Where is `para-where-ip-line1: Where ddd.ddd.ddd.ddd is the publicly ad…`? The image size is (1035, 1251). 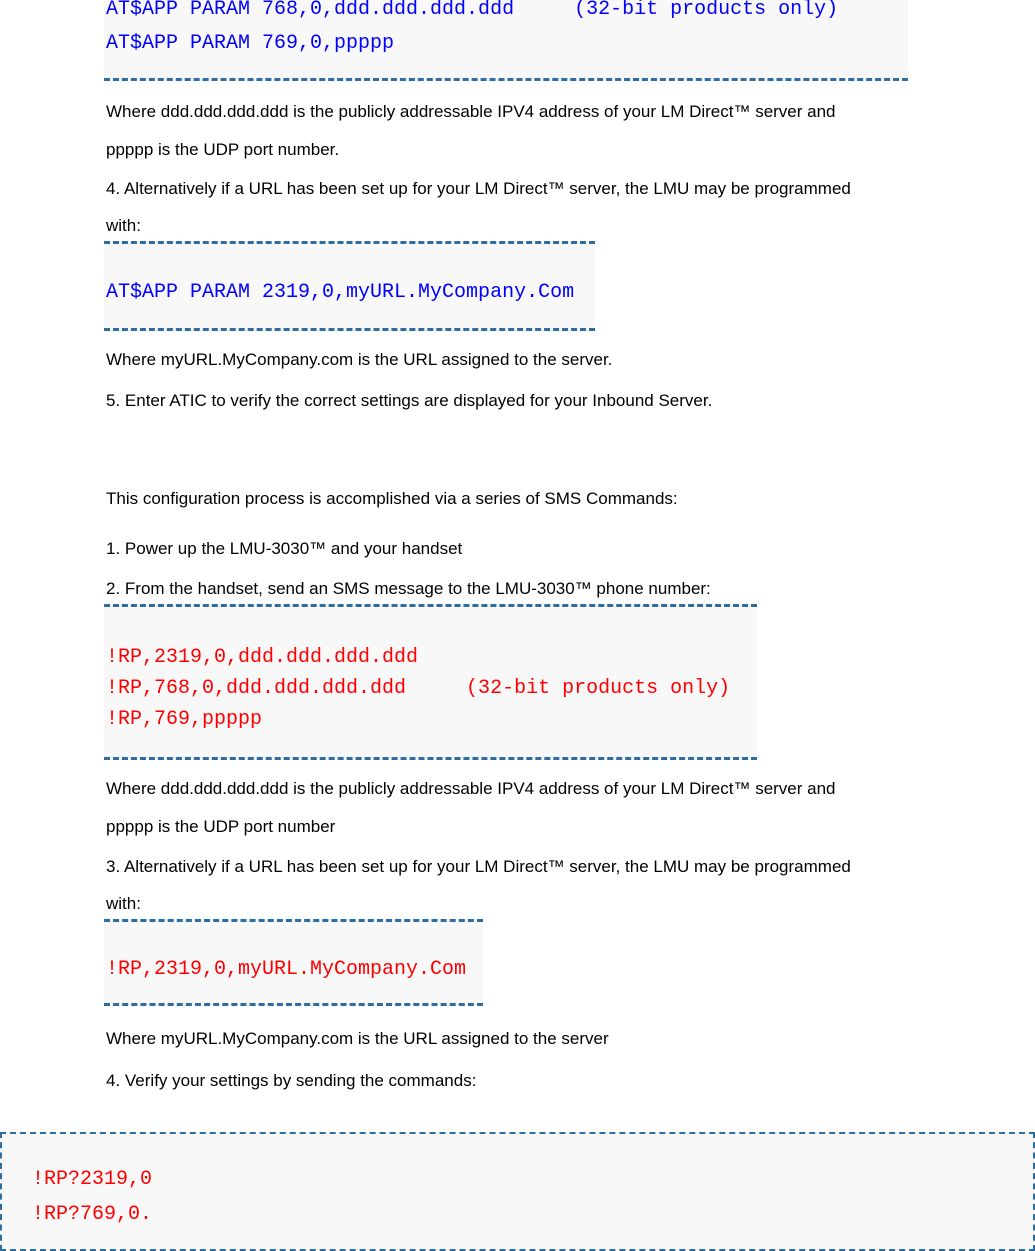
para-where-ip-line1: Where ddd.ddd.ddd.ddd is the publicly ad… is located at coordinates (471, 111).